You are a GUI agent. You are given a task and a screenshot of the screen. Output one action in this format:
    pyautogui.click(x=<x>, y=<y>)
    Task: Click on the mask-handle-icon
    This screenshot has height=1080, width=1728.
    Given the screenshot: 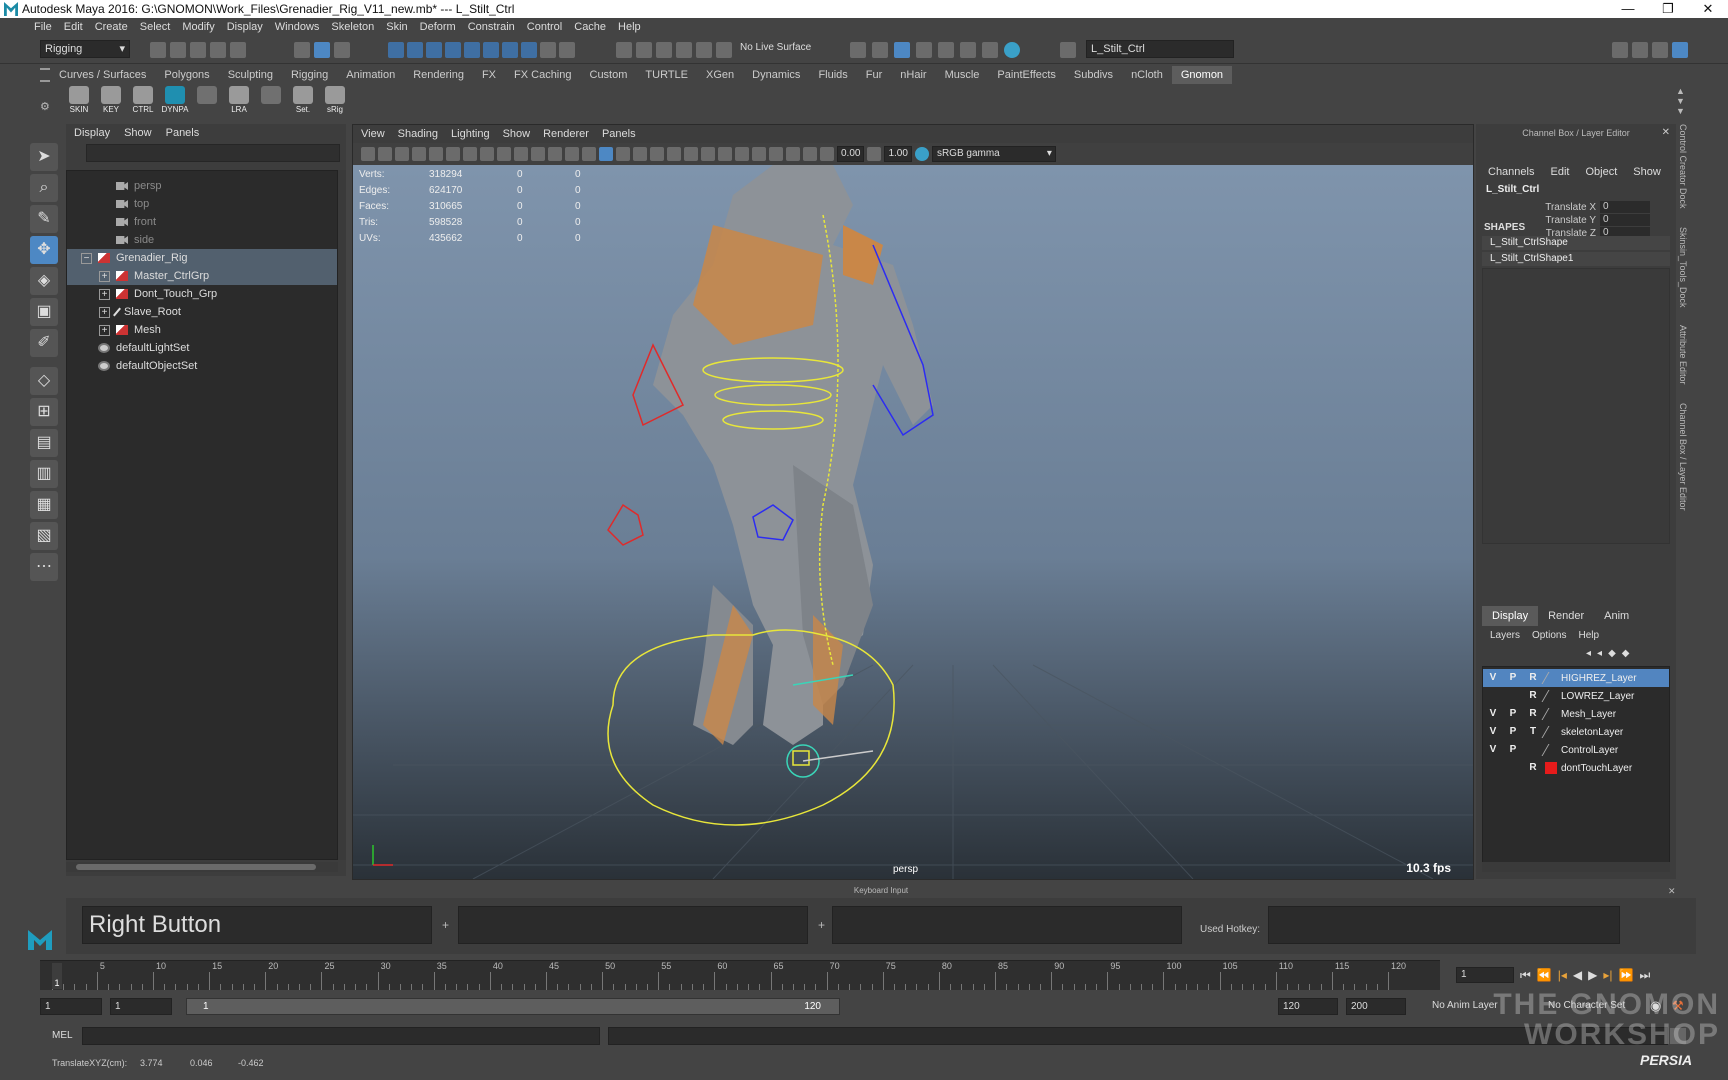 What is the action you would take?
    pyautogui.click(x=396, y=50)
    